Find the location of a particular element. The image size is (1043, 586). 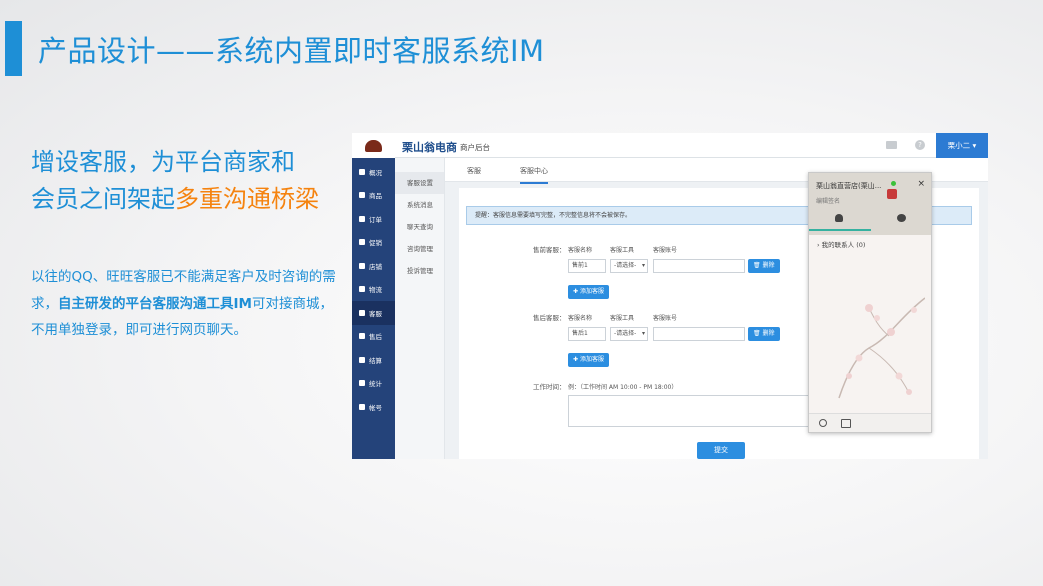

shirt-icon is located at coordinates (846, 423).